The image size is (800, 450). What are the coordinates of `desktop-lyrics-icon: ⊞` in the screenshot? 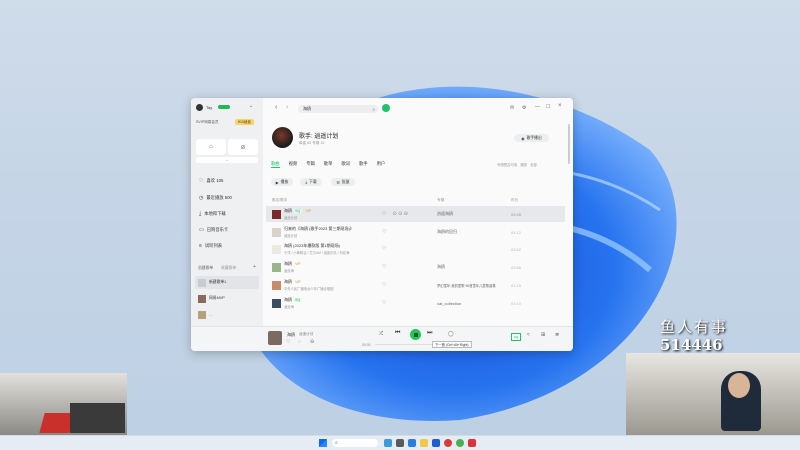 It's located at (543, 335).